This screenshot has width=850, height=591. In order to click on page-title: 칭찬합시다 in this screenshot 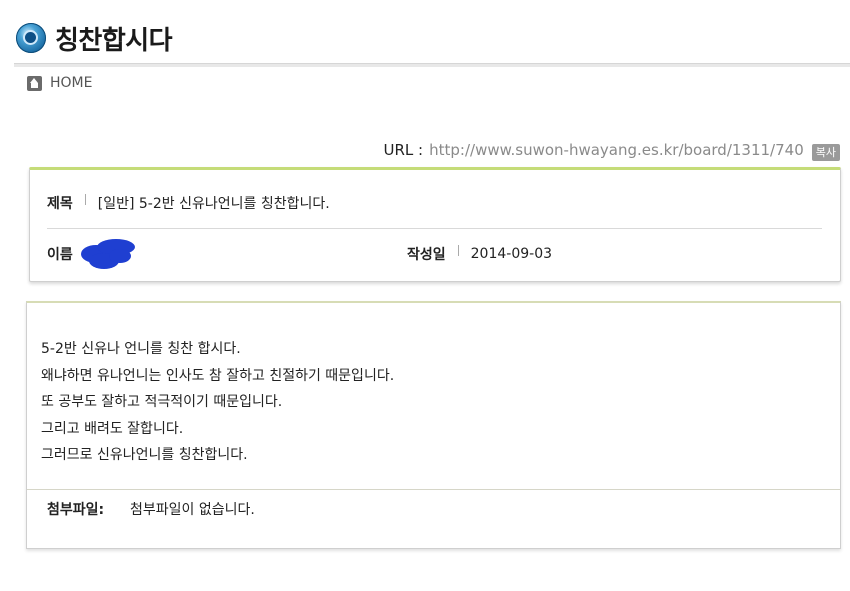, I will do `click(114, 40)`.